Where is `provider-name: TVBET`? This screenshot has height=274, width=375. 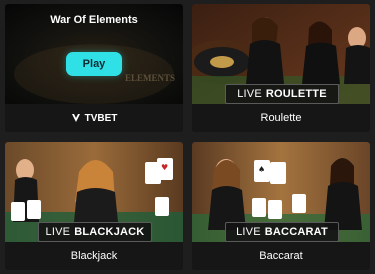
provider-name: TVBET is located at coordinates (101, 118).